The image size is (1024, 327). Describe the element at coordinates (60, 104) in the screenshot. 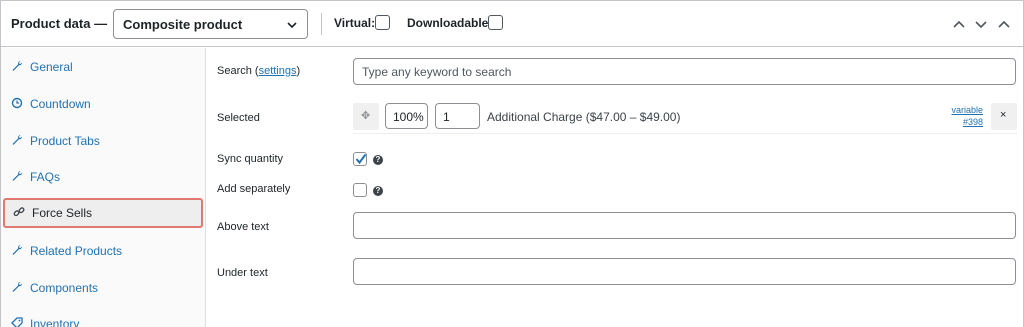

I see `tab-countdown-label: Countdown` at that location.